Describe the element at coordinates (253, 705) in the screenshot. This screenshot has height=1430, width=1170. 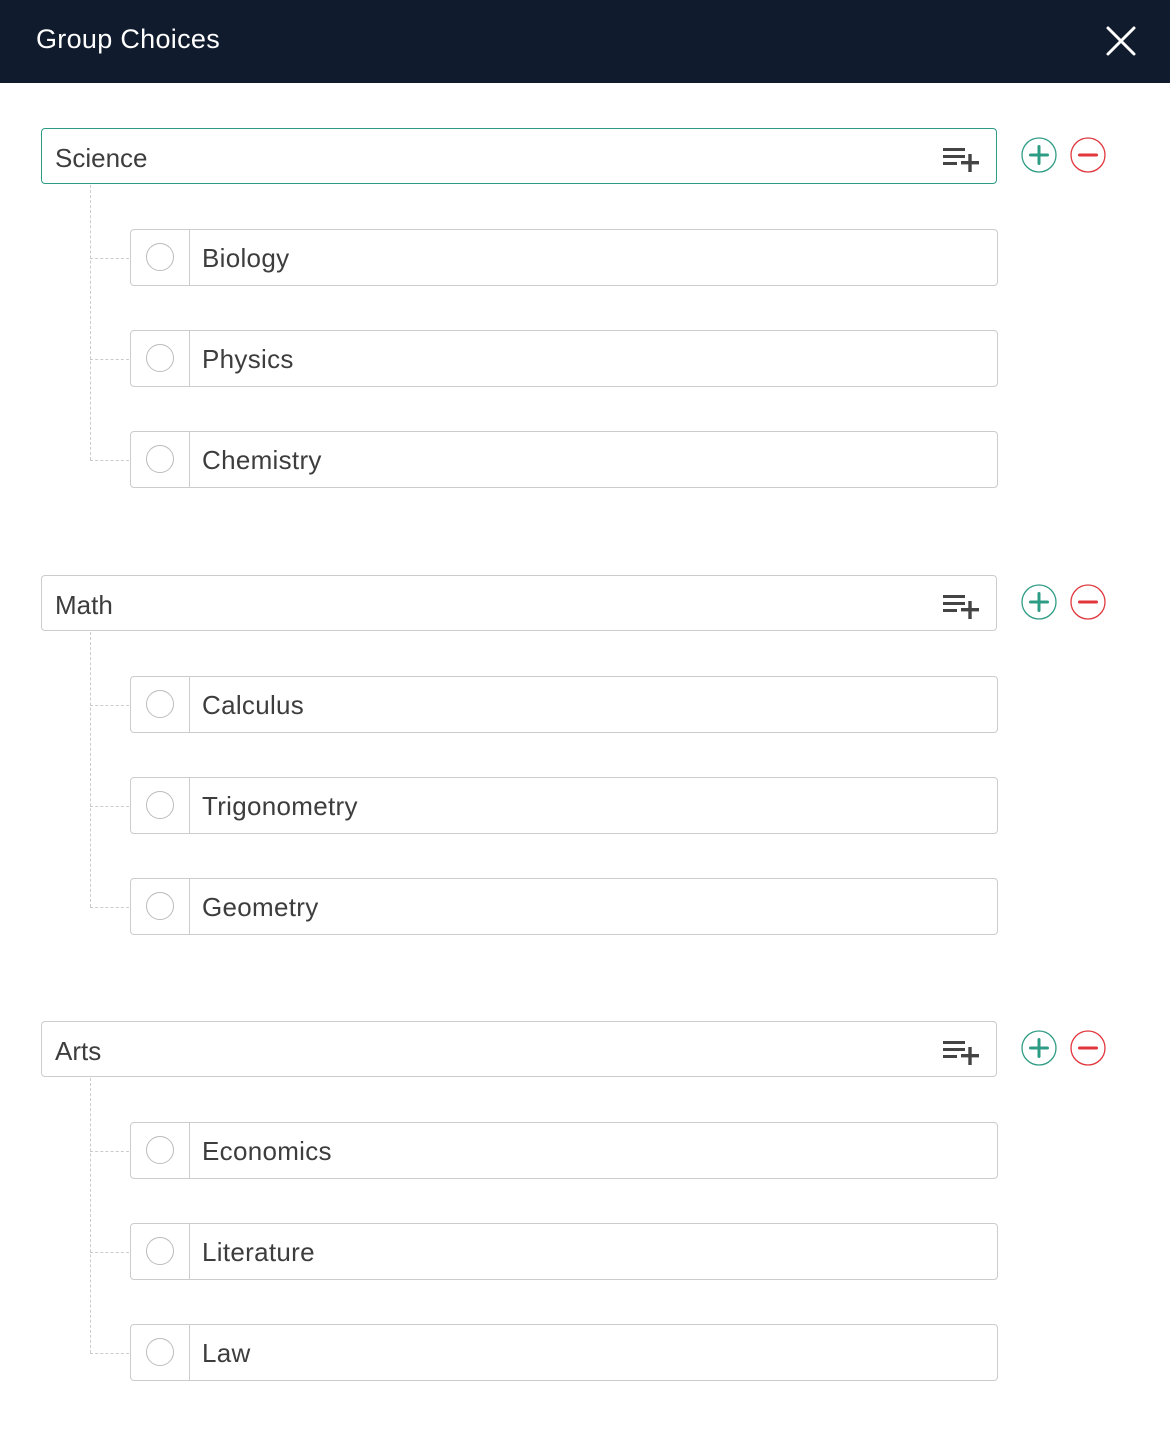
I see `choice-label: Calculus` at that location.